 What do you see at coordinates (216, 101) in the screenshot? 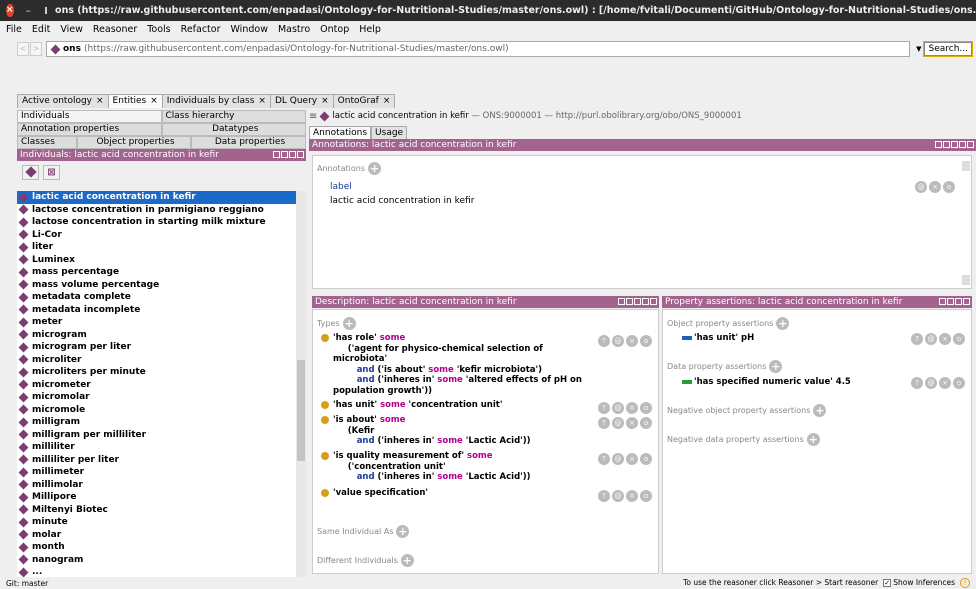
I see `tab-individuals-by-class: Individuals by class ×` at bounding box center [216, 101].